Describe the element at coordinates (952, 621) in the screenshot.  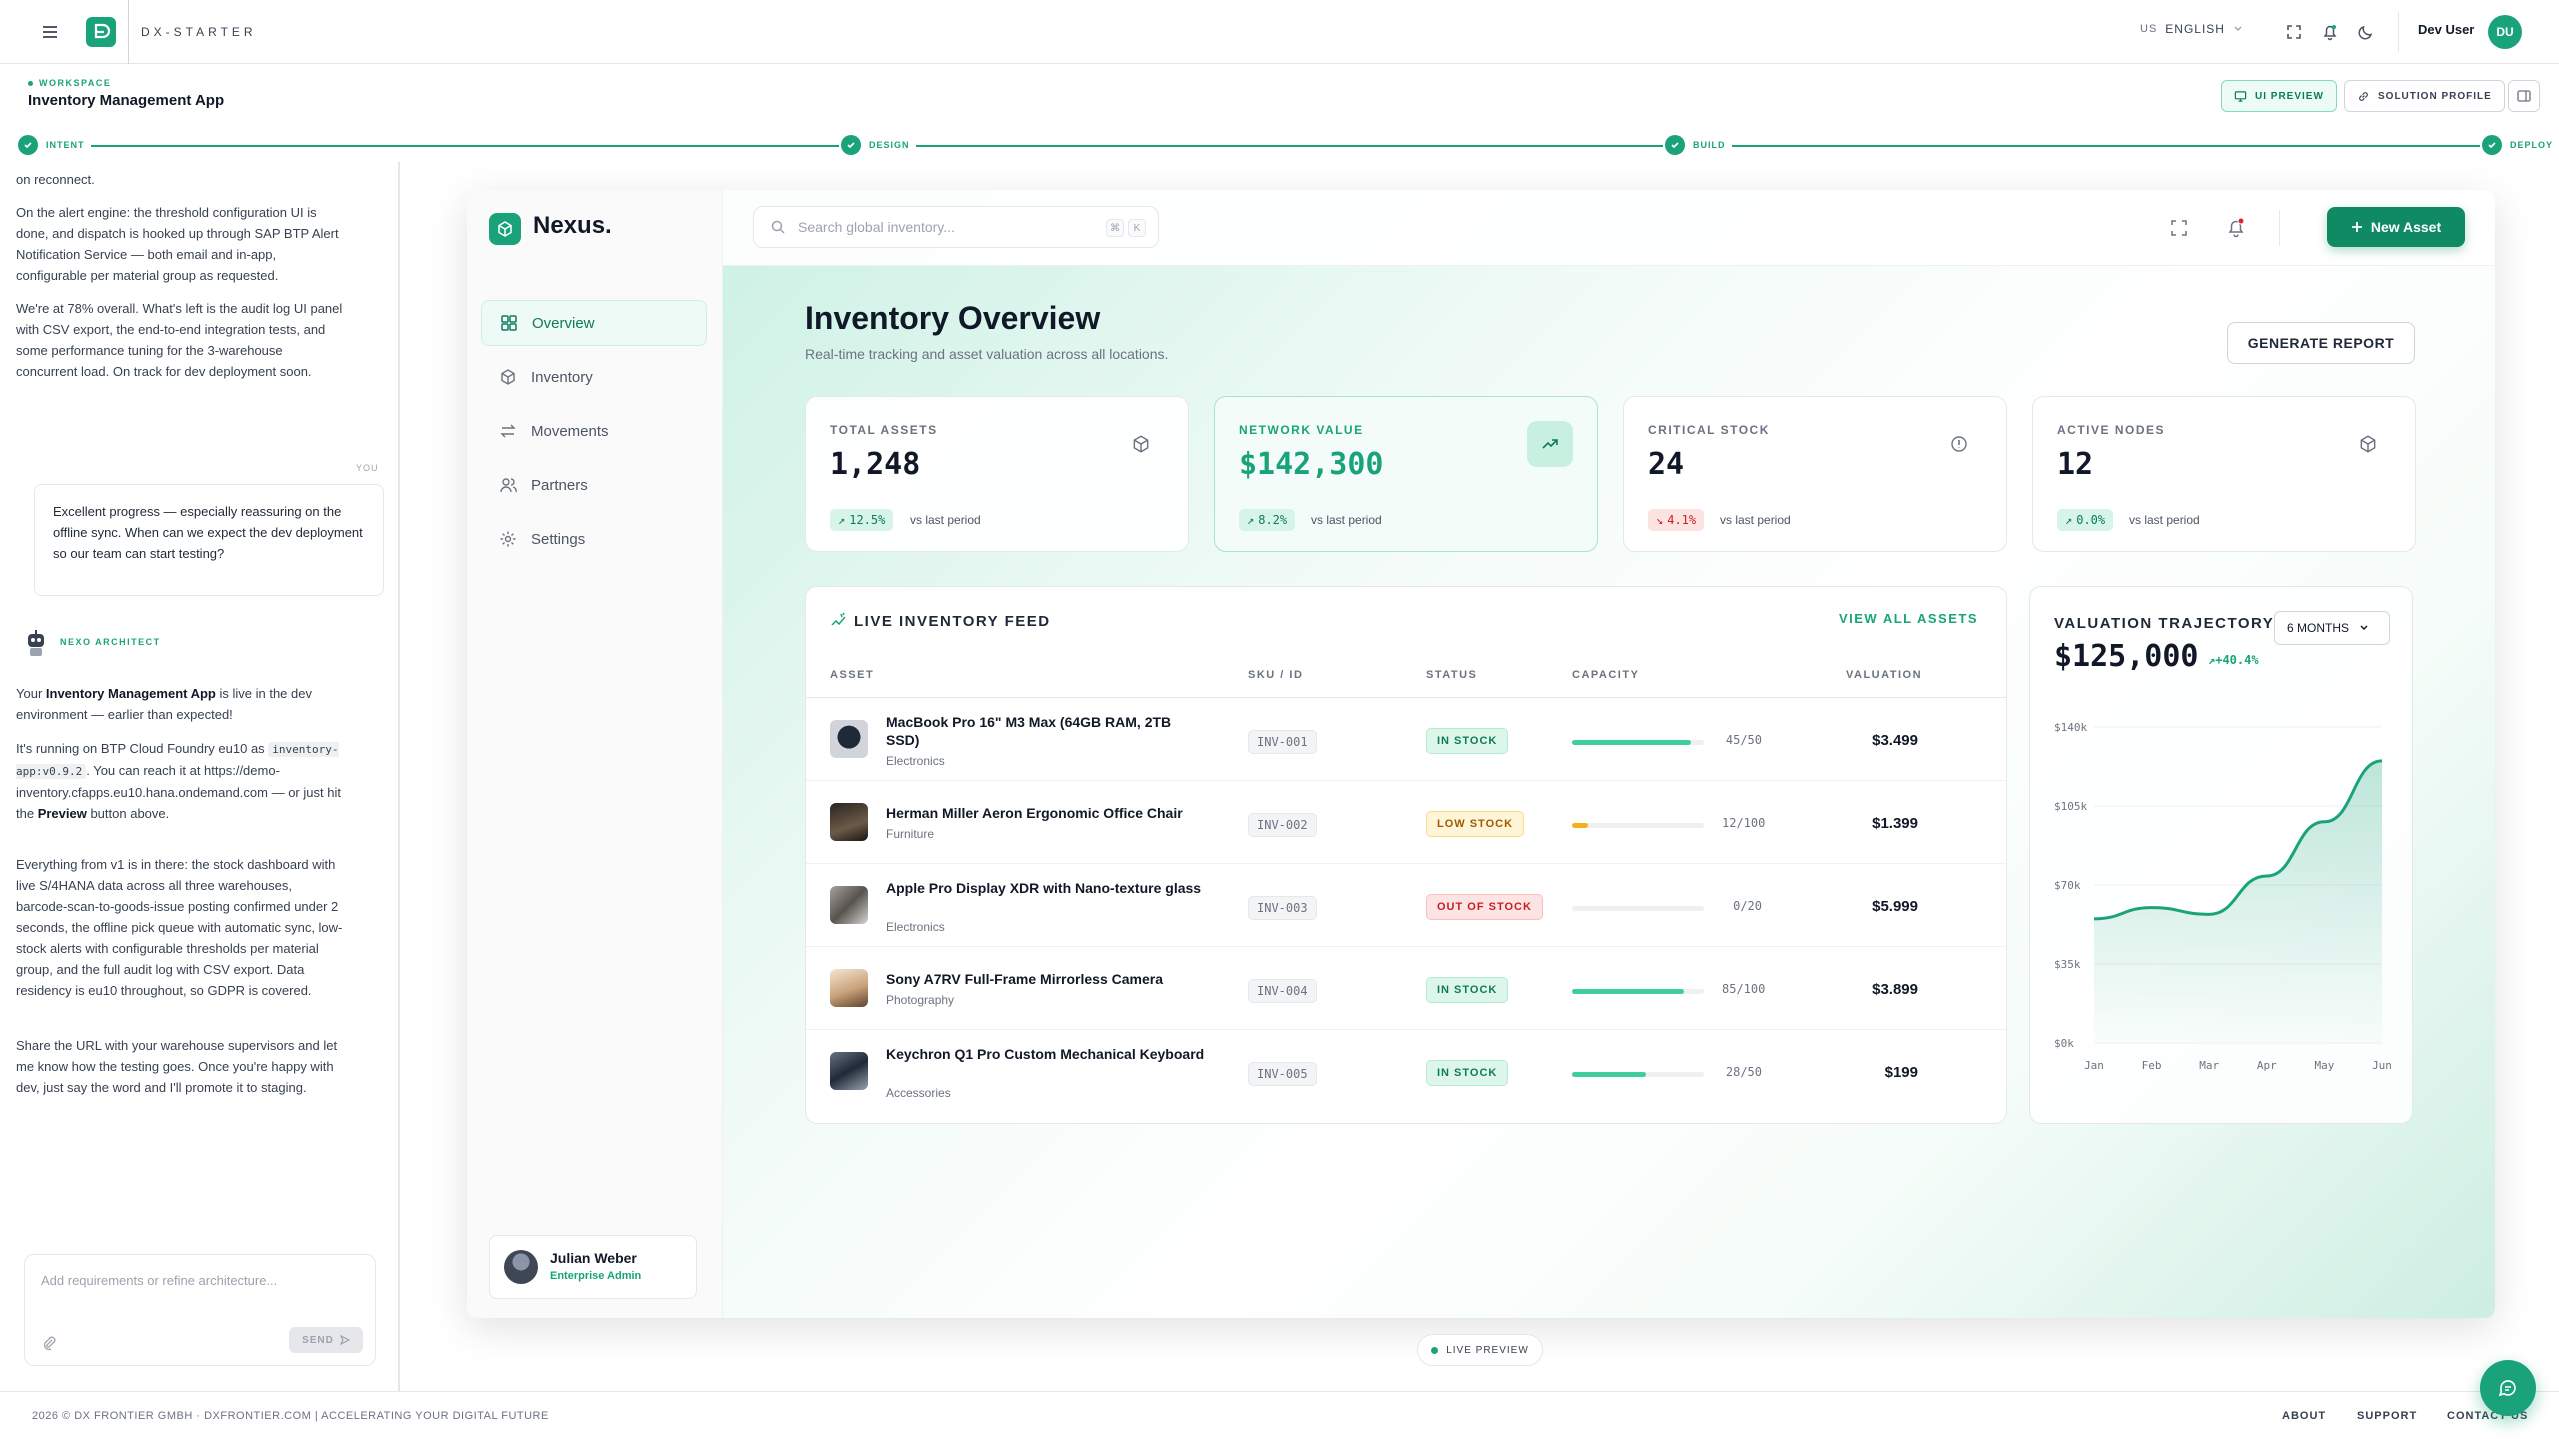
I see `feed-title: LIVE INVENTORY FEED` at that location.